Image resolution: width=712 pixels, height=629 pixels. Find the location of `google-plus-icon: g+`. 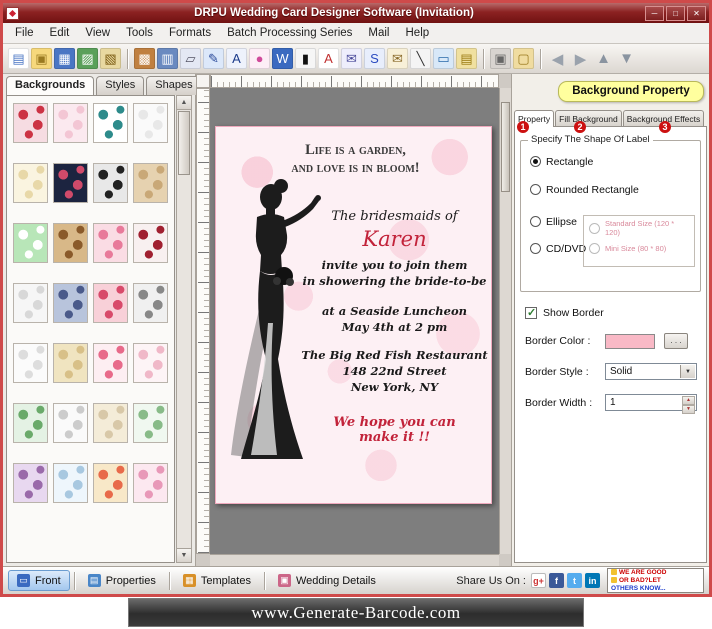

google-plus-icon: g+ is located at coordinates (538, 580).